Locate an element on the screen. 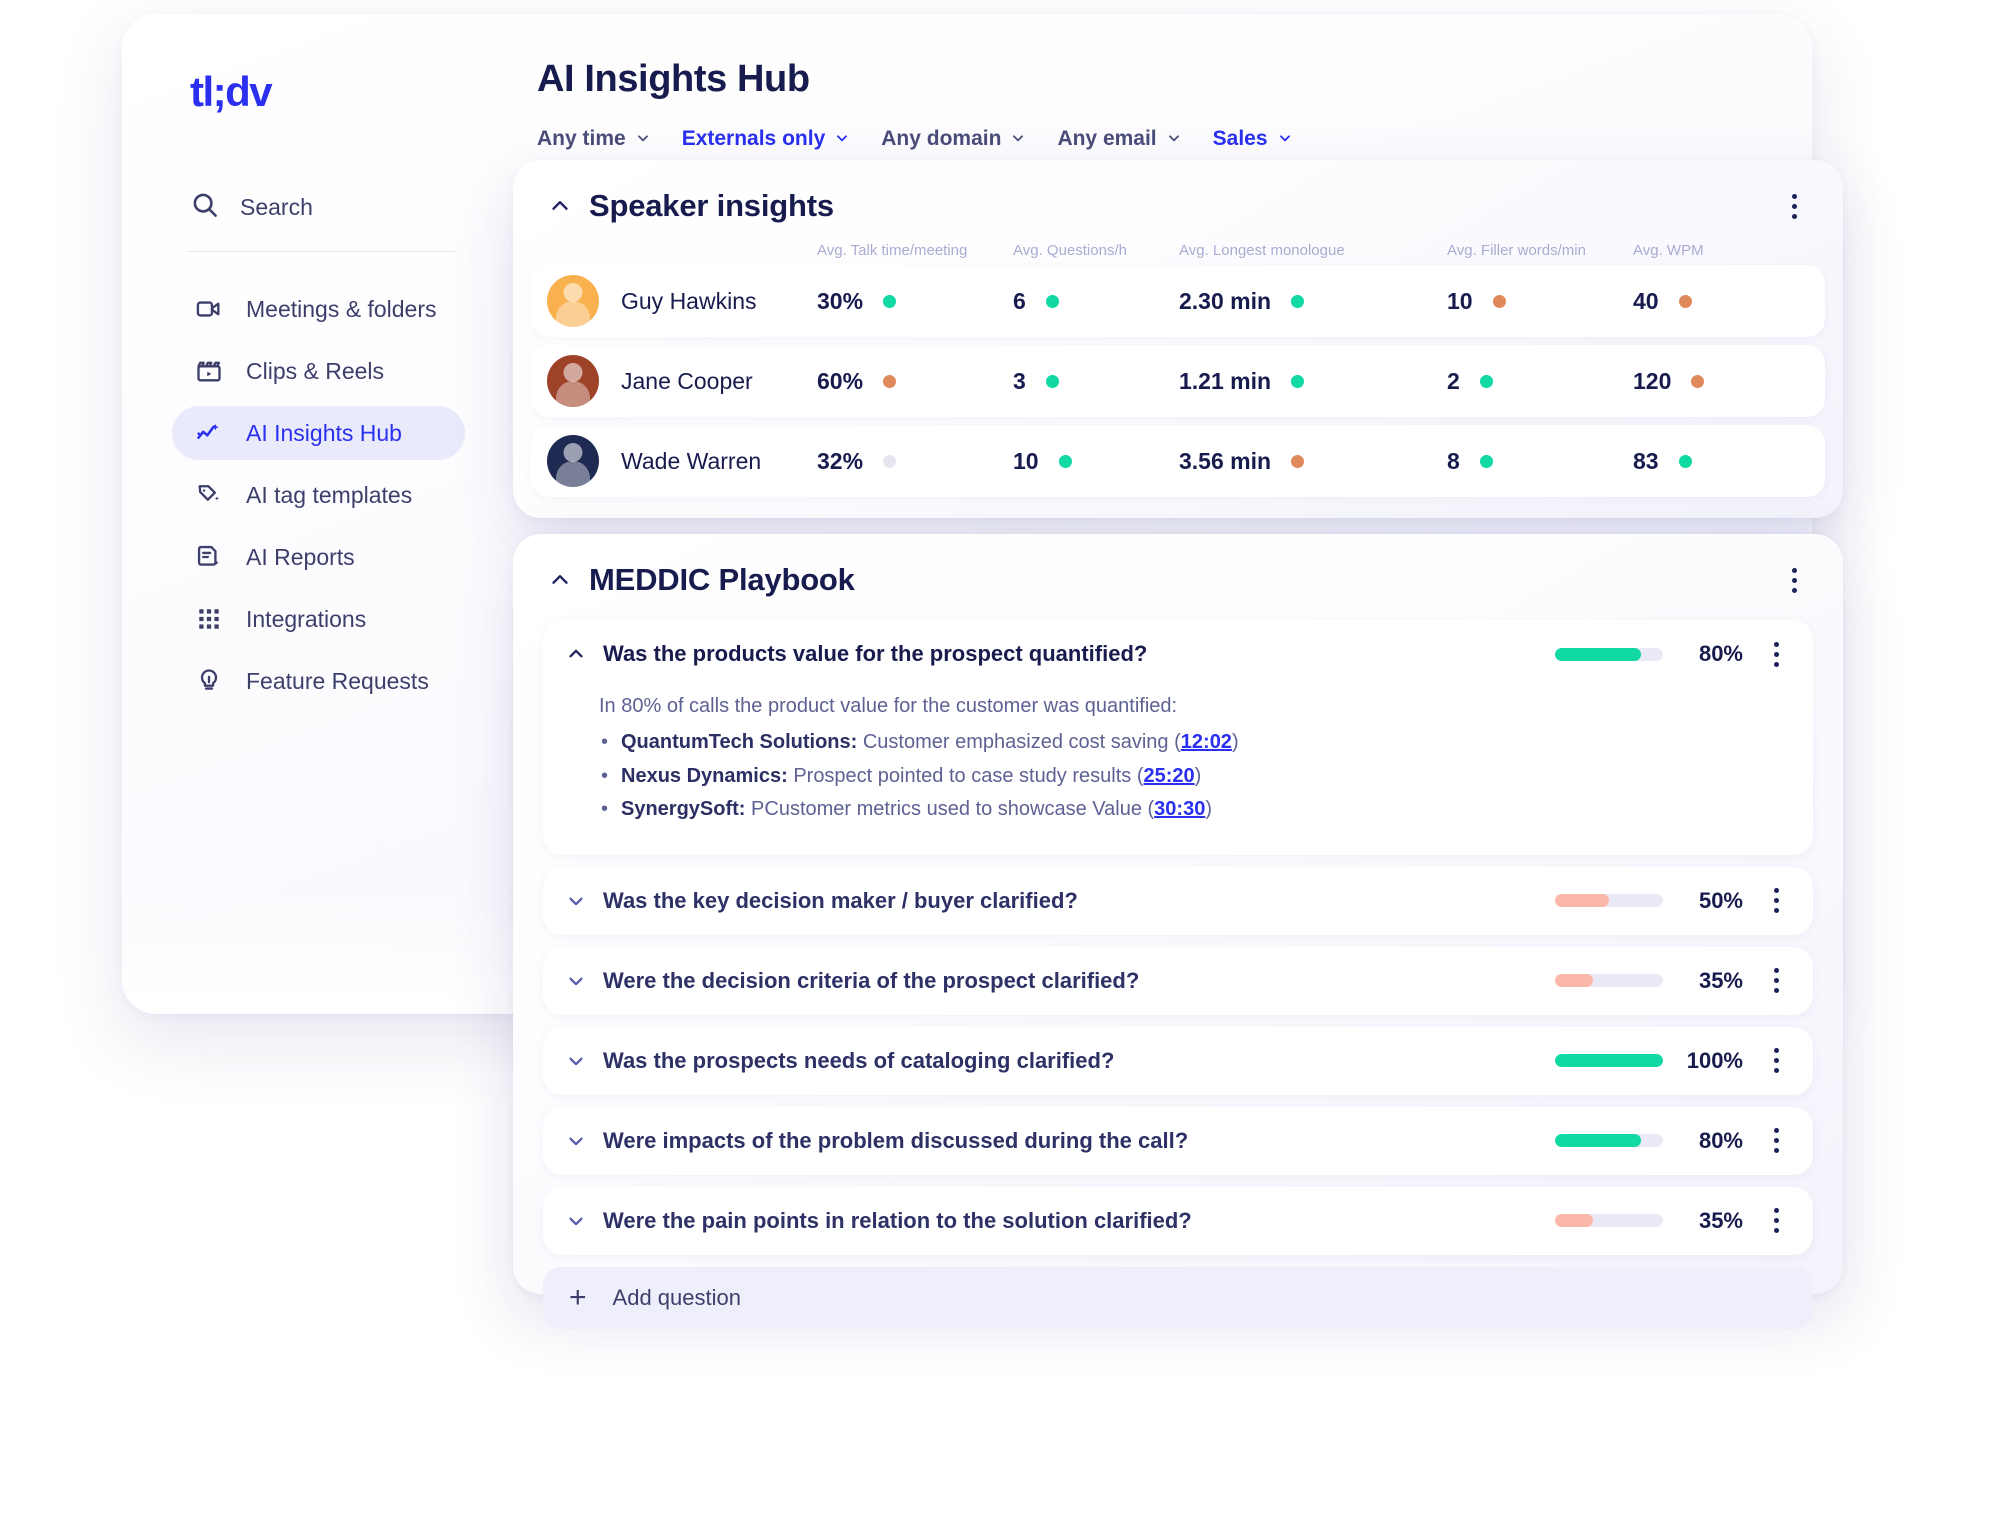 This screenshot has width=2000, height=1518. speaker-insights-header: Speaker insights is located at coordinates (1178, 192).